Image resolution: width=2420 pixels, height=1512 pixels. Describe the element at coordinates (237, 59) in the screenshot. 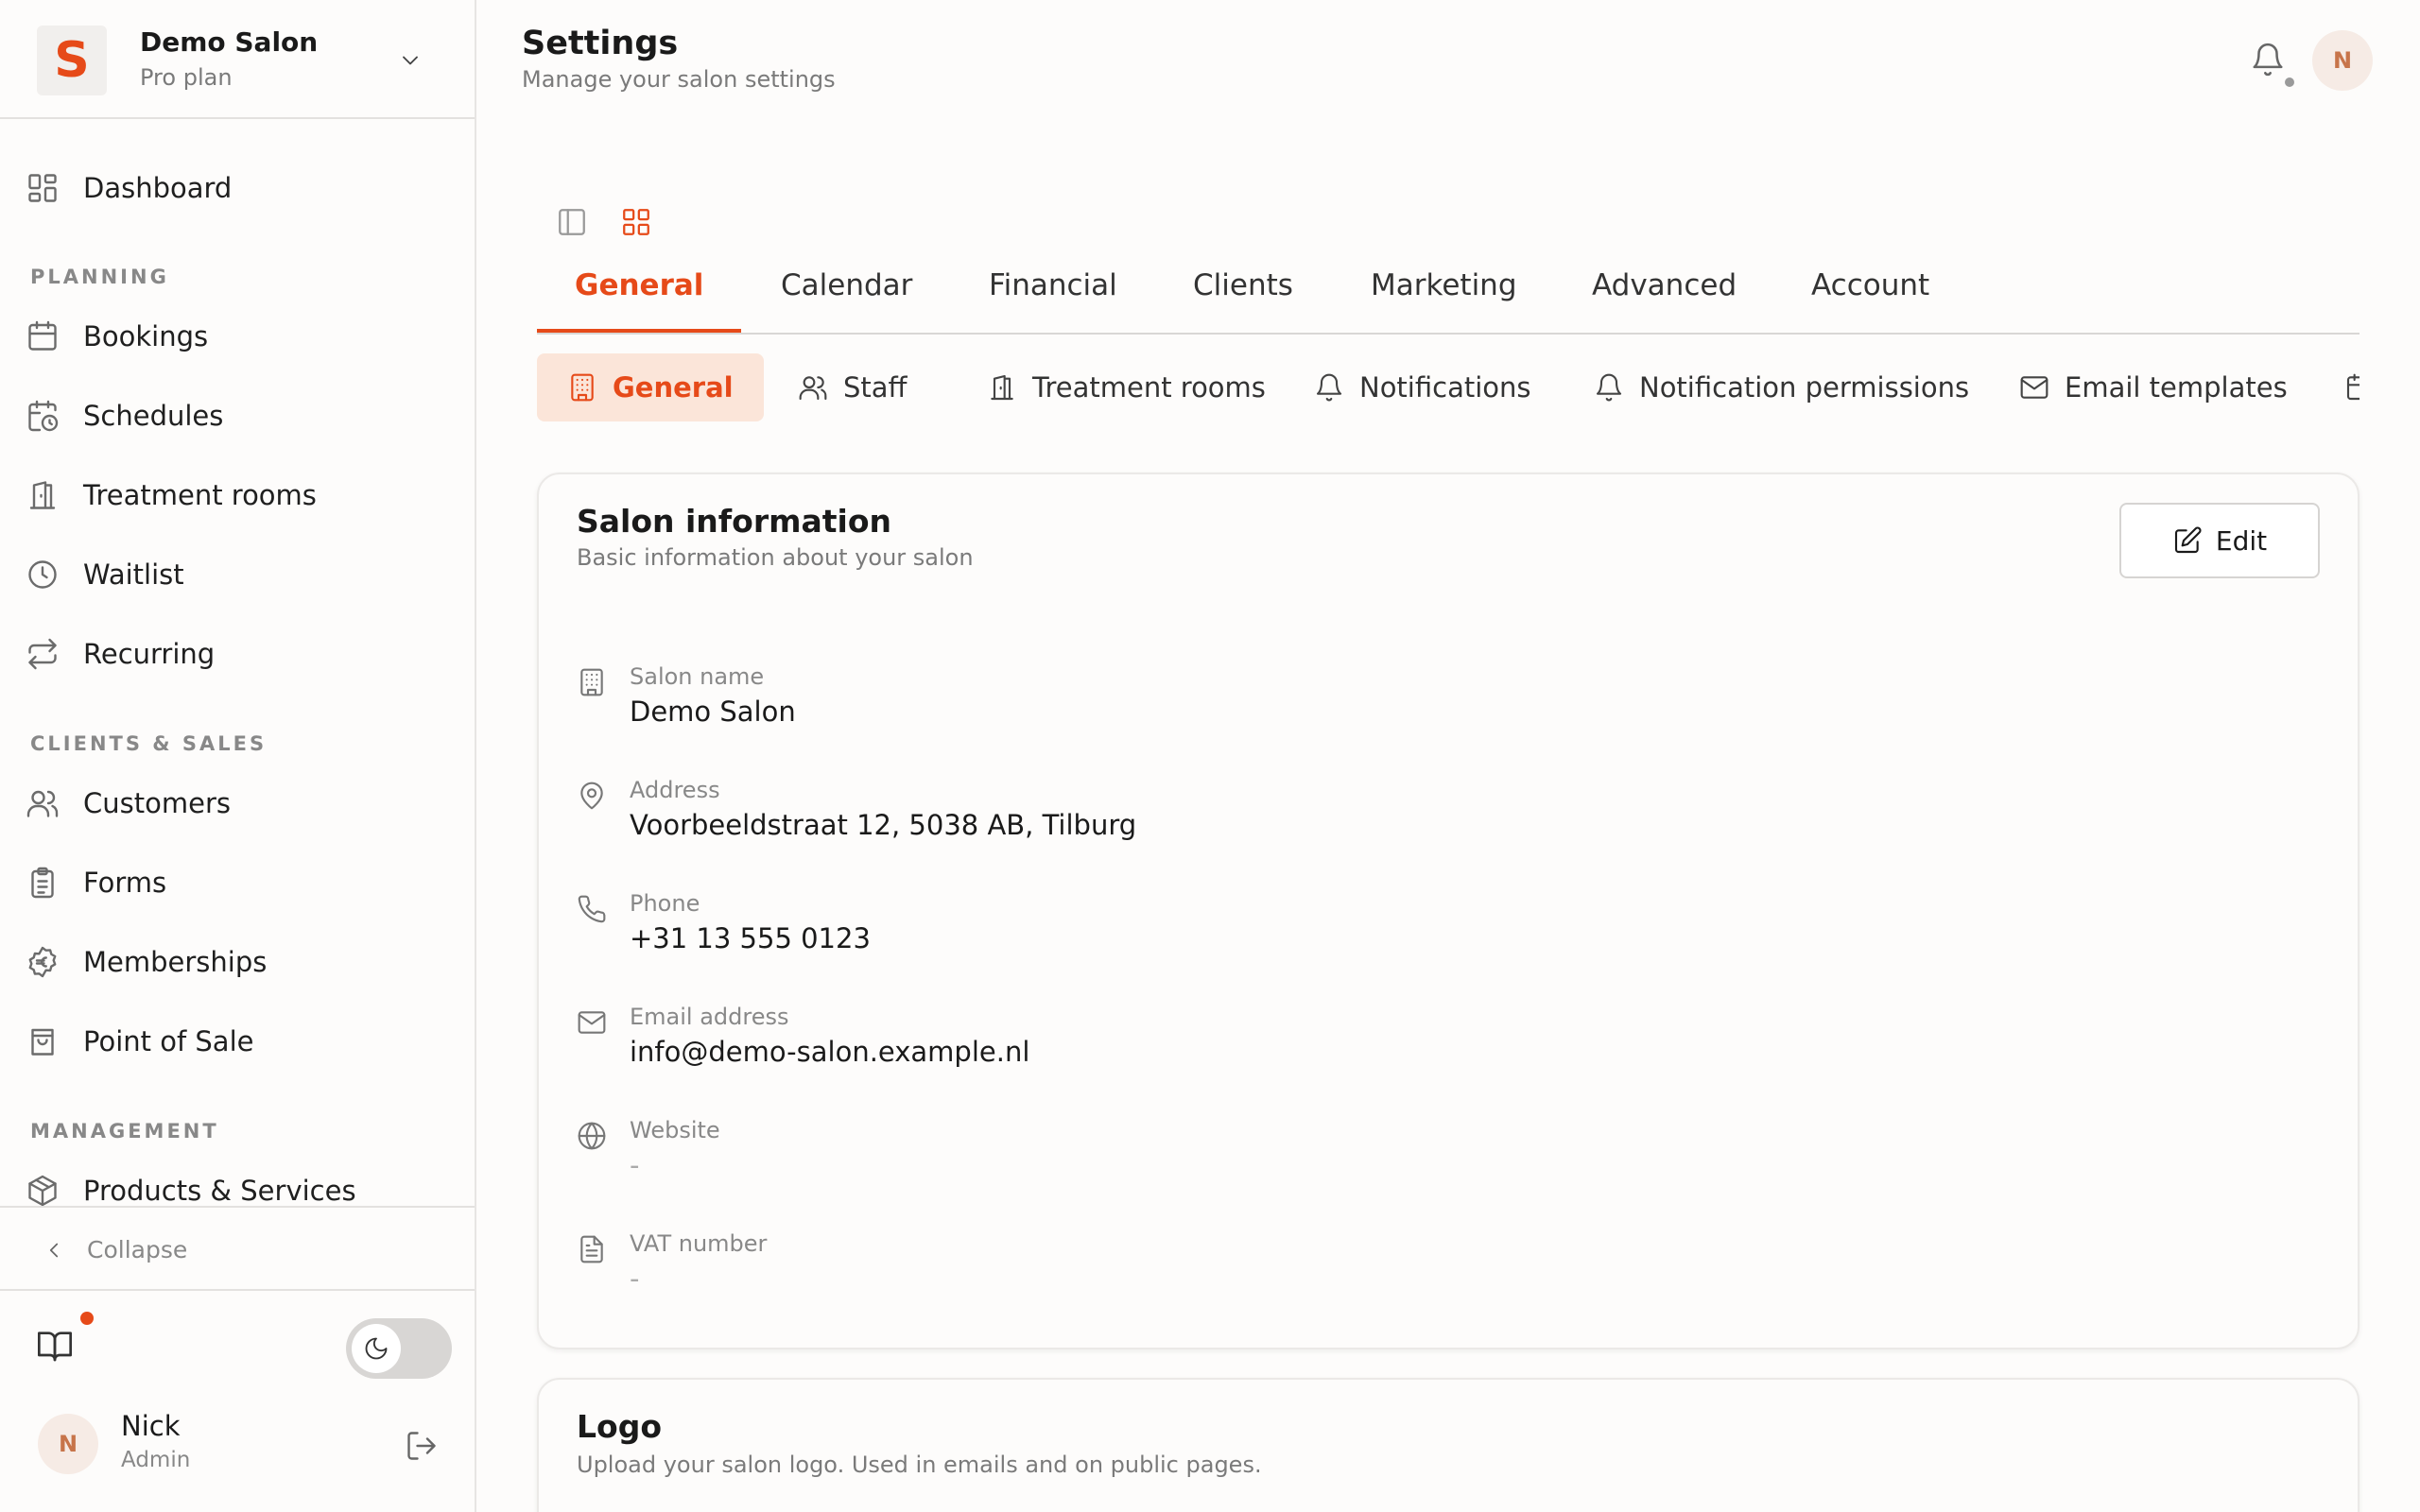

I see `salon-switcher: S Demo Salon Pro plan` at that location.